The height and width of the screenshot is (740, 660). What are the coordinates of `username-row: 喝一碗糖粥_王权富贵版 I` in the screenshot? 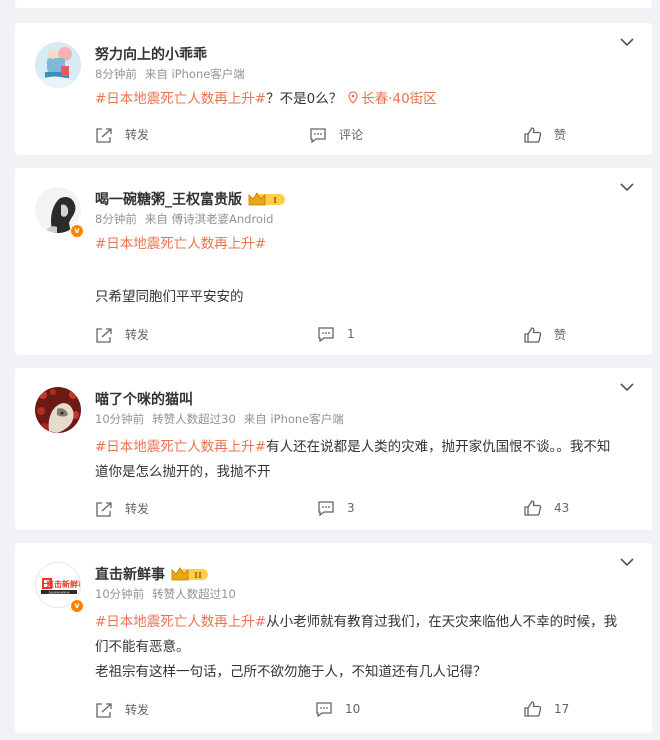 It's located at (190, 199).